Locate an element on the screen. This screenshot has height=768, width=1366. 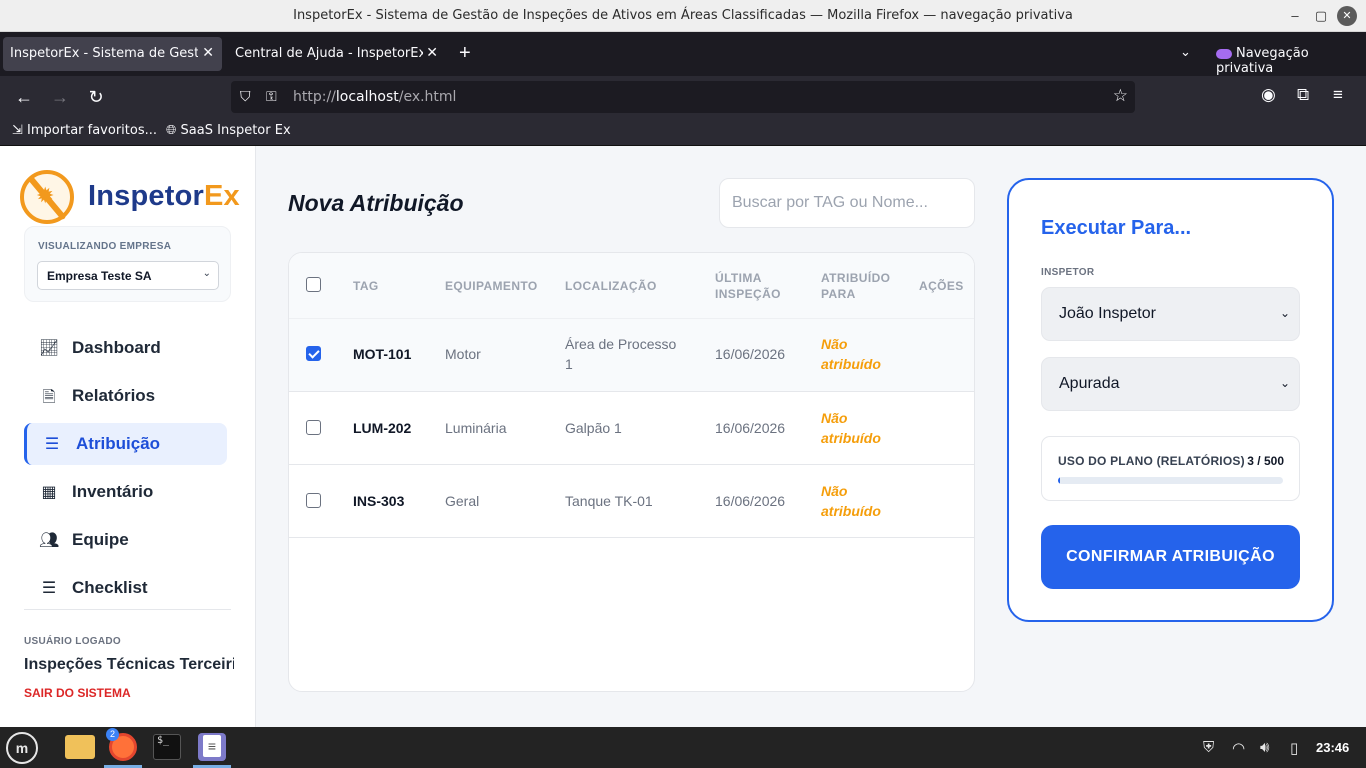
tab-central-ajuda: Central de Ajuda - InspetorEx ✕ is located at coordinates (336, 54).